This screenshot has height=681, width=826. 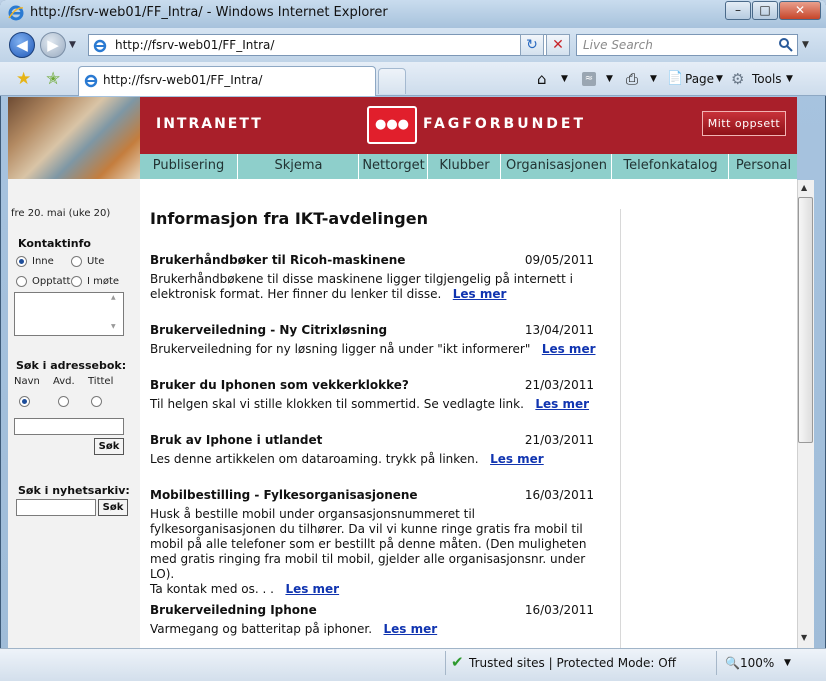 I want to click on menu-item-telefonkatalog: Telefonkatalog, so click(x=671, y=166).